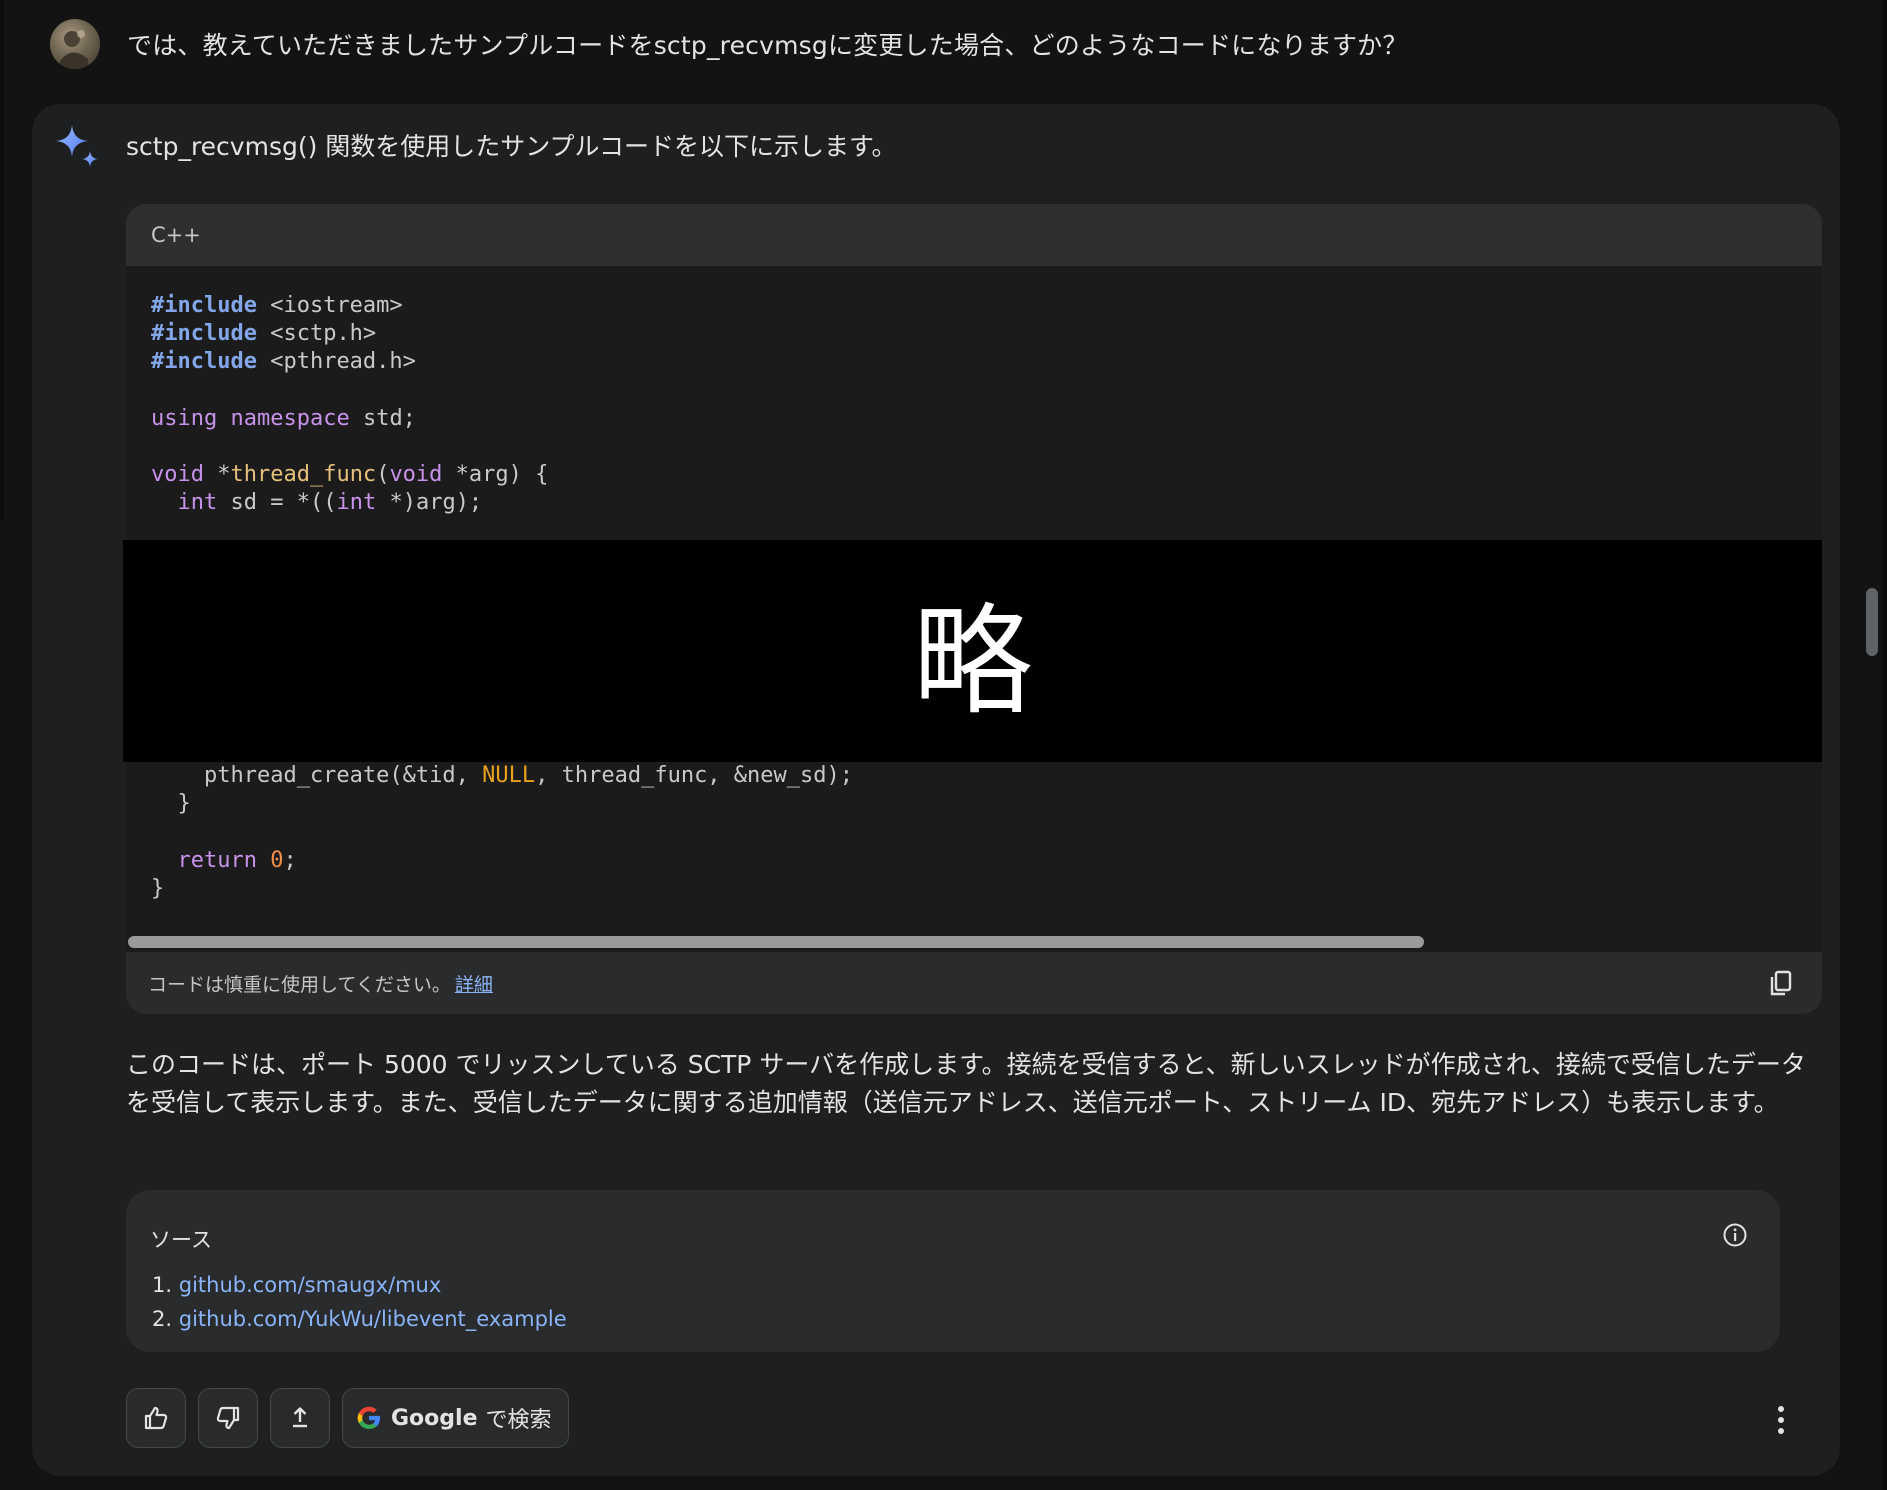 The height and width of the screenshot is (1490, 1887). I want to click on source-item: 1. github.com/smaugx/mux, so click(359, 1285).